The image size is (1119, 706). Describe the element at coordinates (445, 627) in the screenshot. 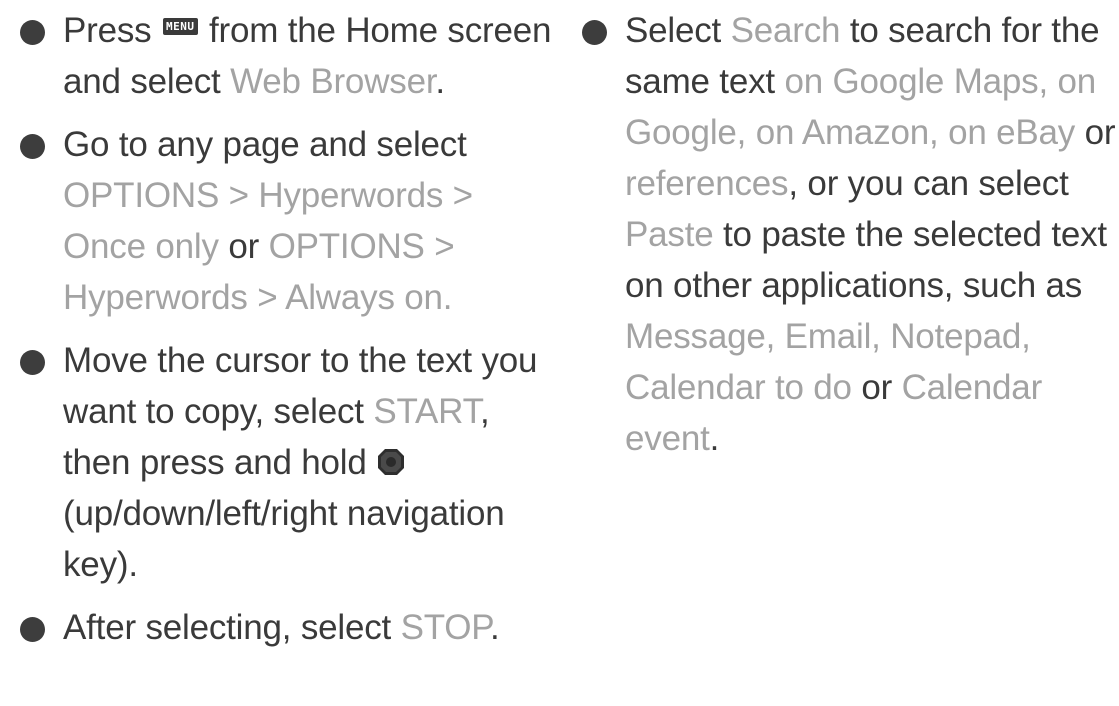

I see `menu-term: STOP` at that location.